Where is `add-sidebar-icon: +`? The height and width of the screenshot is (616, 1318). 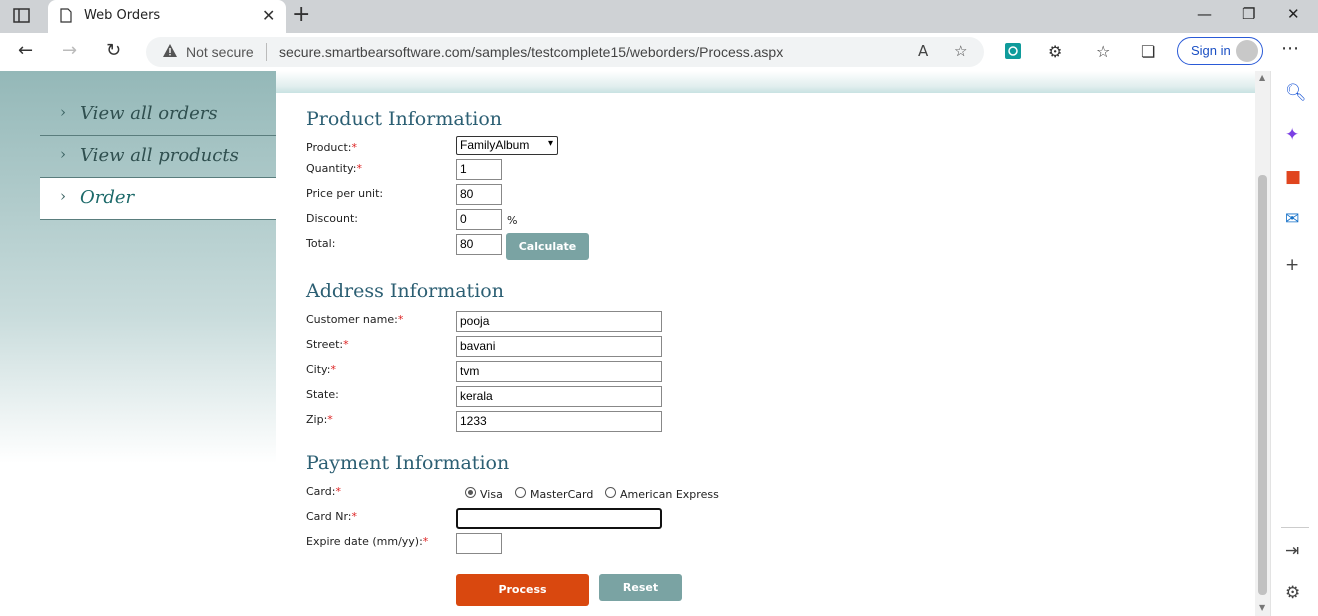 add-sidebar-icon: + is located at coordinates (1292, 265).